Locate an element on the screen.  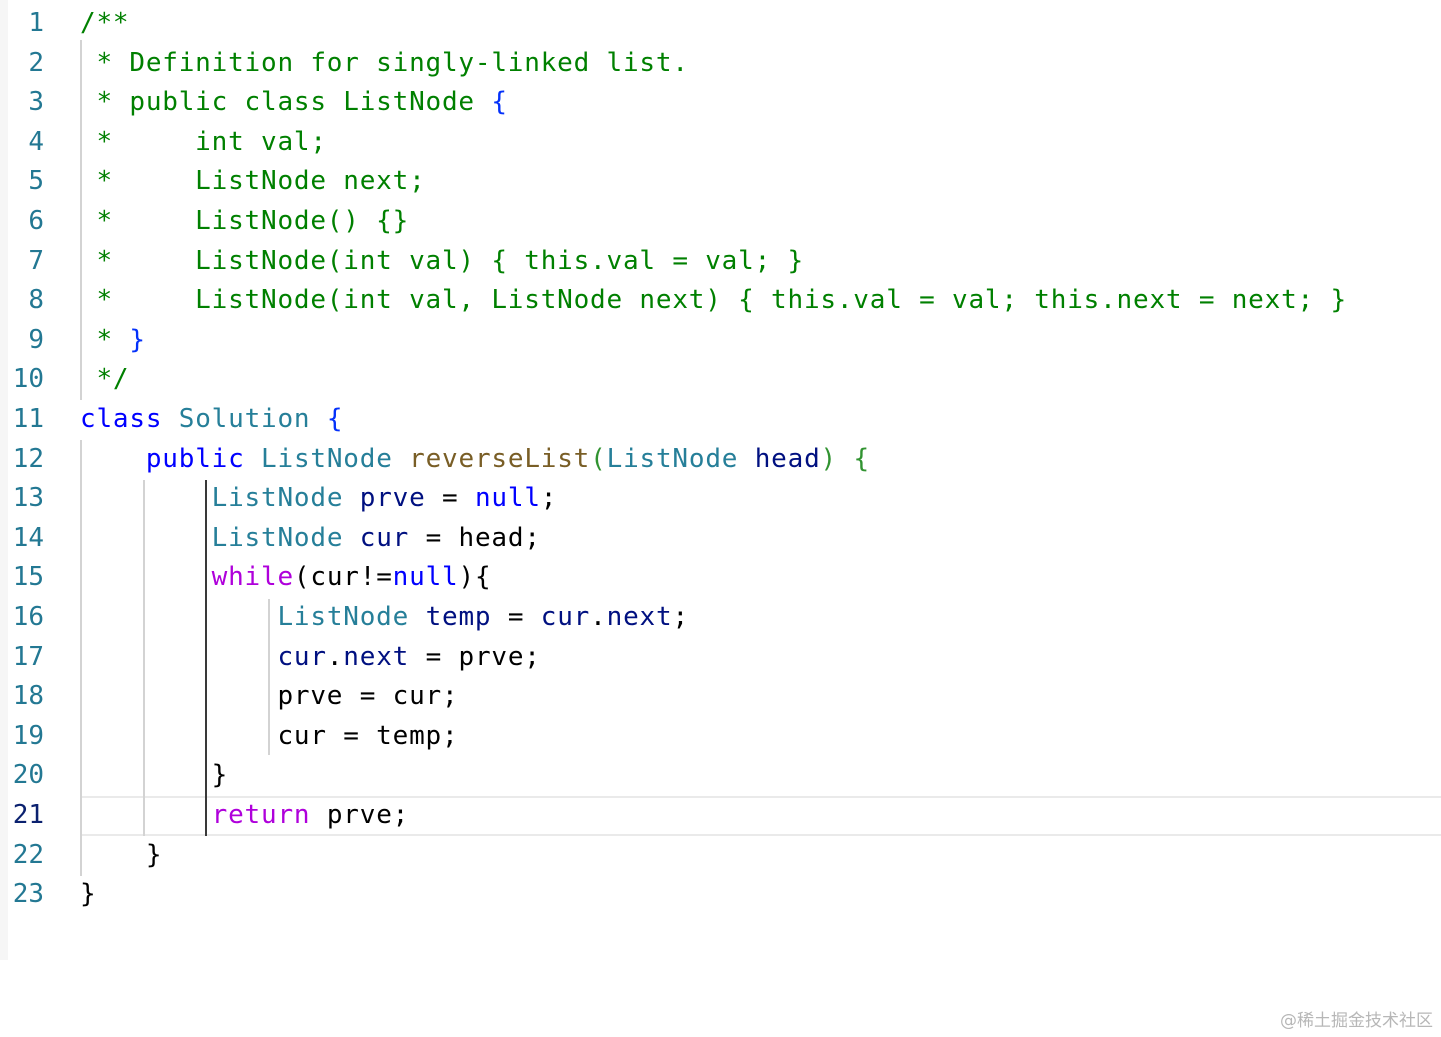
line-number: 16 is located at coordinates (28, 617).